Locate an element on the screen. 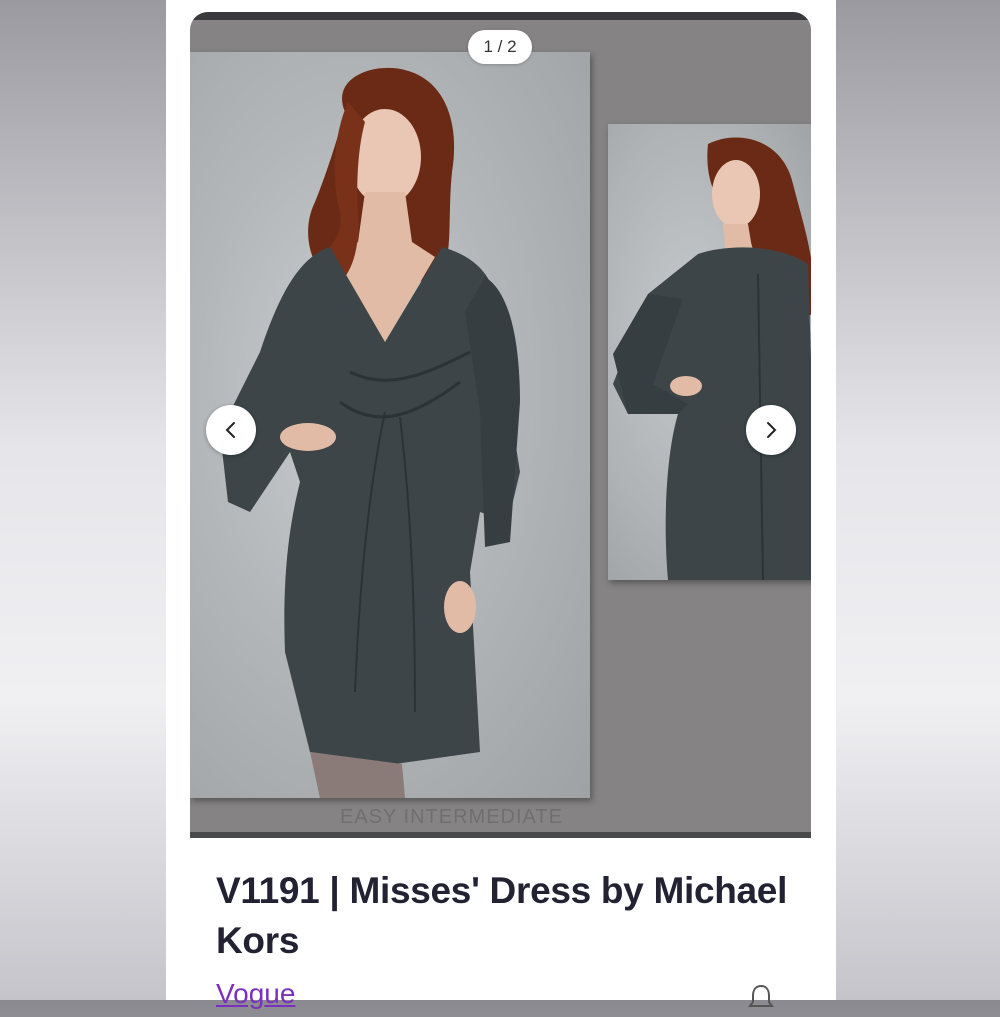 Image resolution: width=1000 pixels, height=1017 pixels. bell-icon is located at coordinates (761, 995).